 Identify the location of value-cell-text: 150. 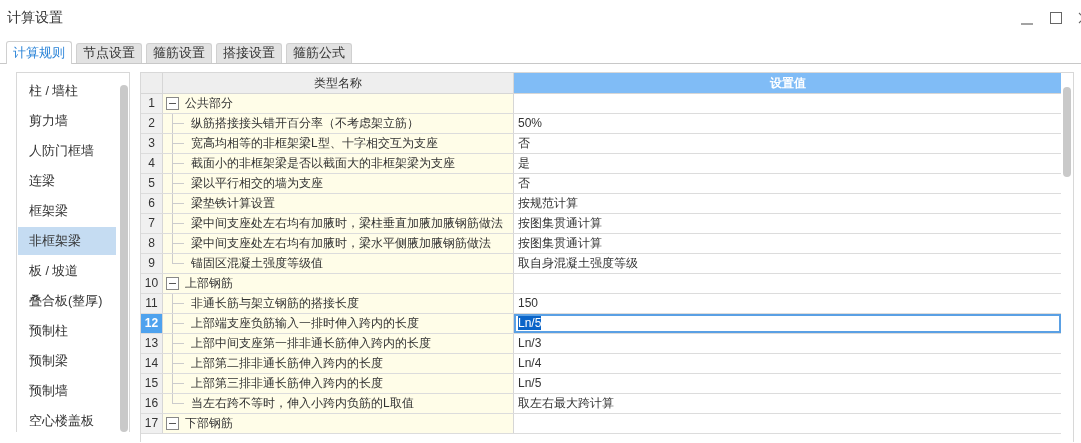
(528, 303).